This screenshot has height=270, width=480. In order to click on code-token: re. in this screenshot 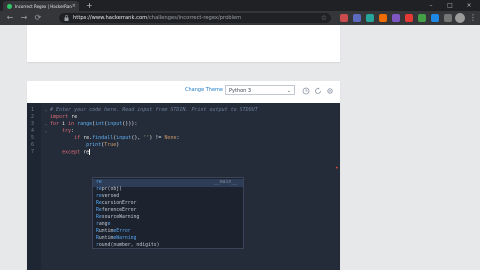, I will do `click(88, 138)`.